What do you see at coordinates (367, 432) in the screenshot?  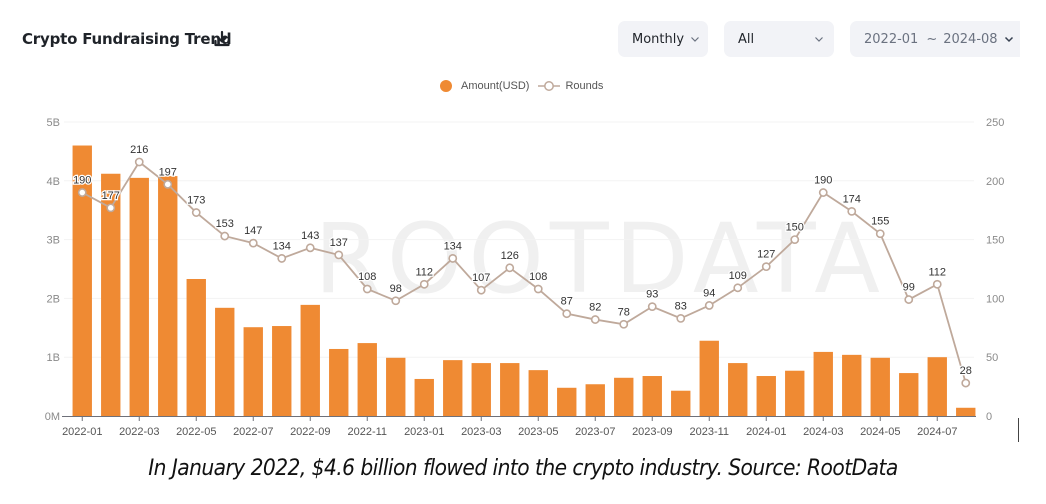 I see `x-tick-label: 2022-11` at bounding box center [367, 432].